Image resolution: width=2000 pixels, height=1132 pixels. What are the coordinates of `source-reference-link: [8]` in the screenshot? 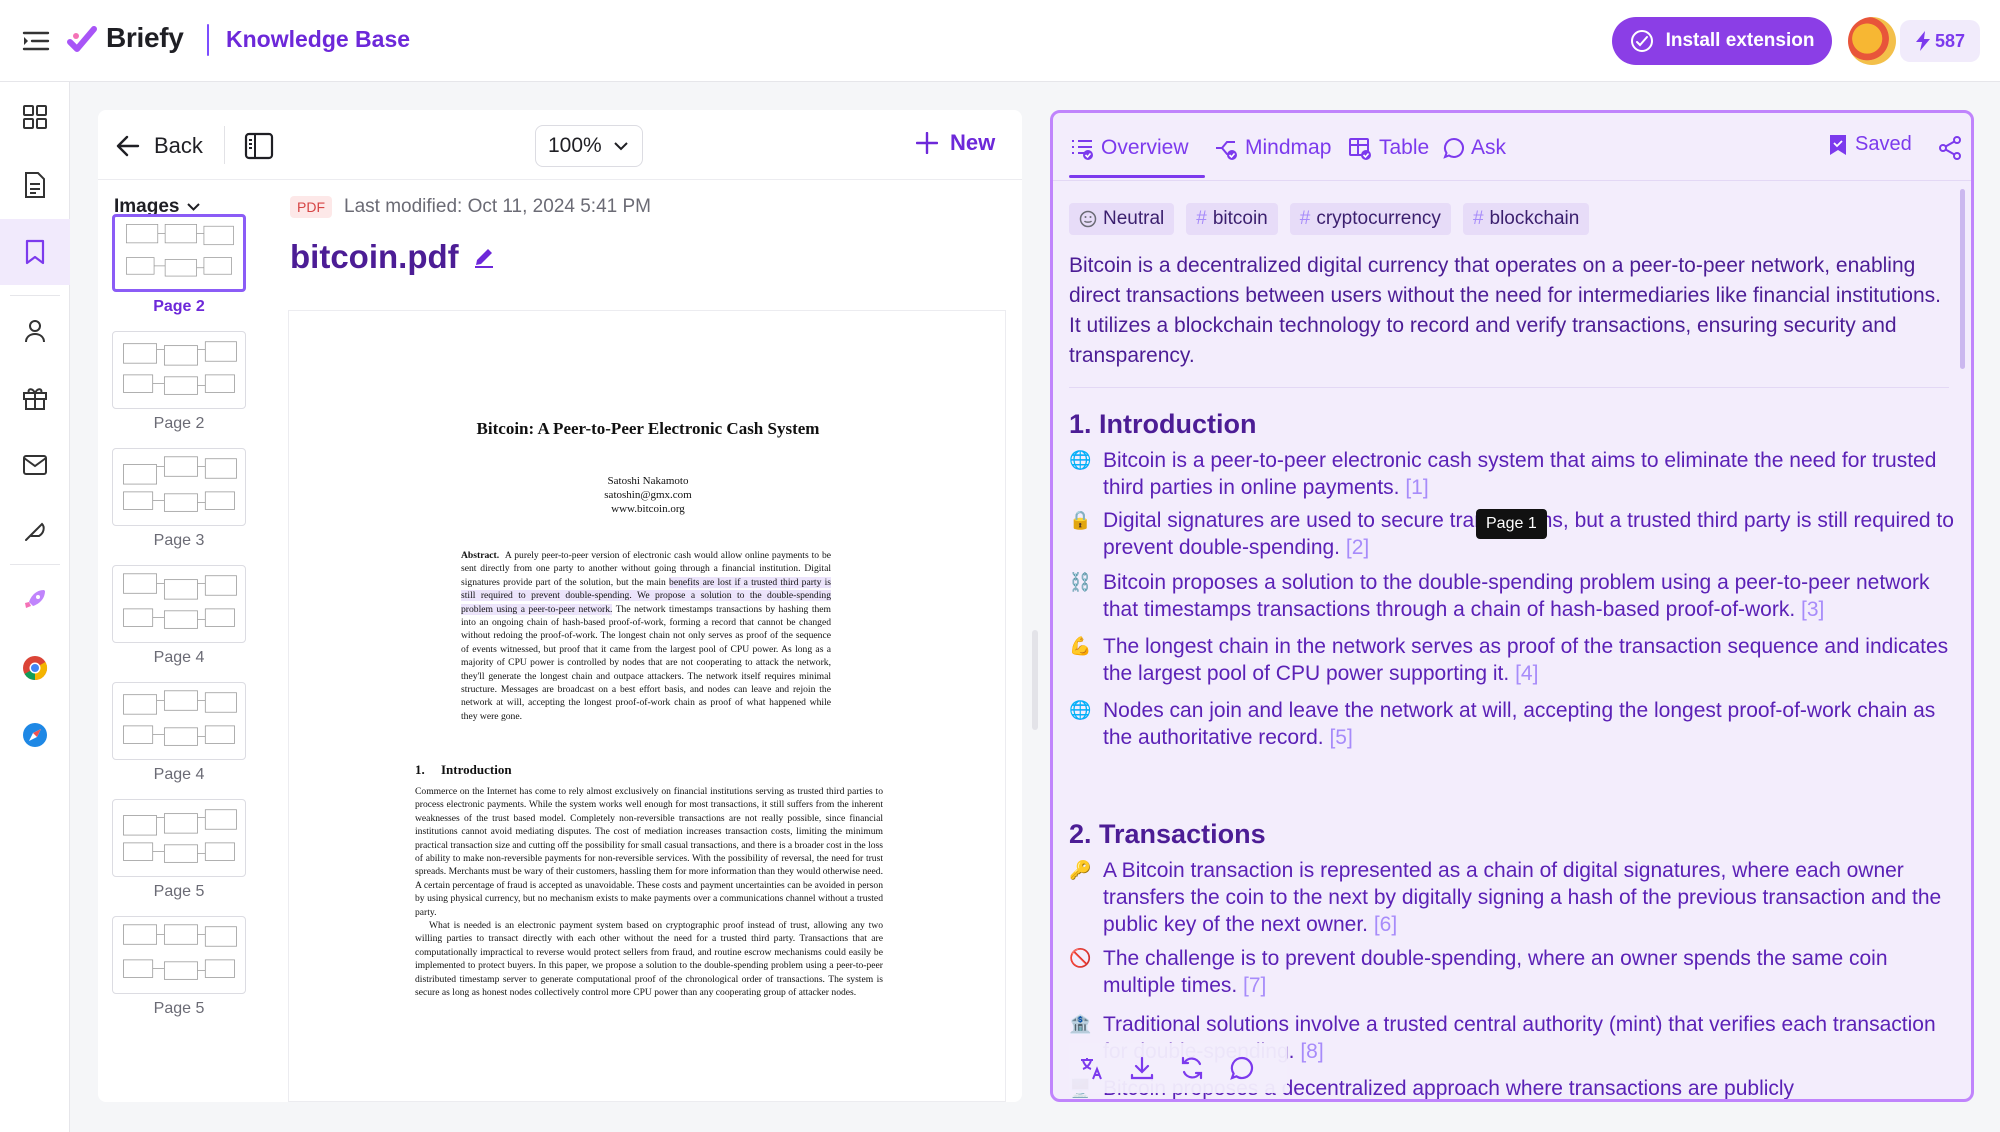 It's located at (1311, 1051).